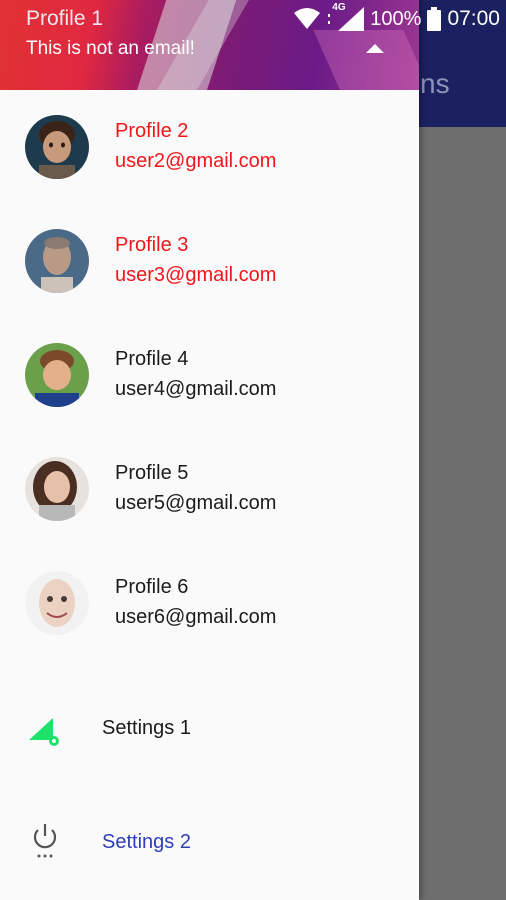  What do you see at coordinates (339, 7) in the screenshot?
I see `network-type-label: 4G` at bounding box center [339, 7].